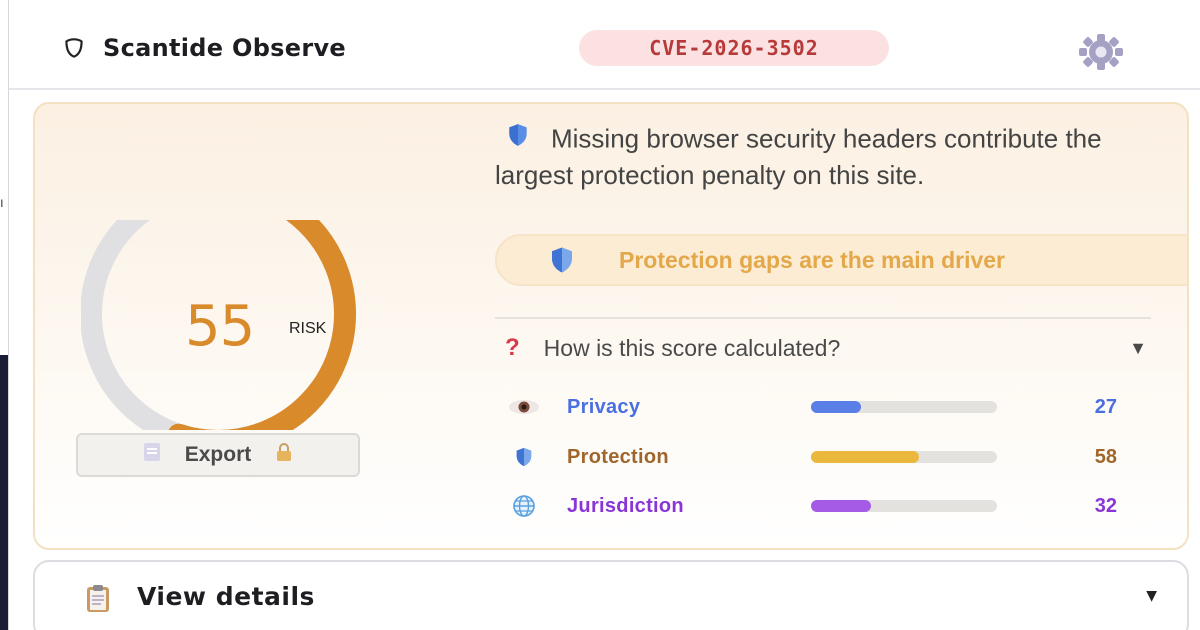 This screenshot has height=630, width=1200. Describe the element at coordinates (625, 505) in the screenshot. I see `metric-label: Jurisdiction` at that location.